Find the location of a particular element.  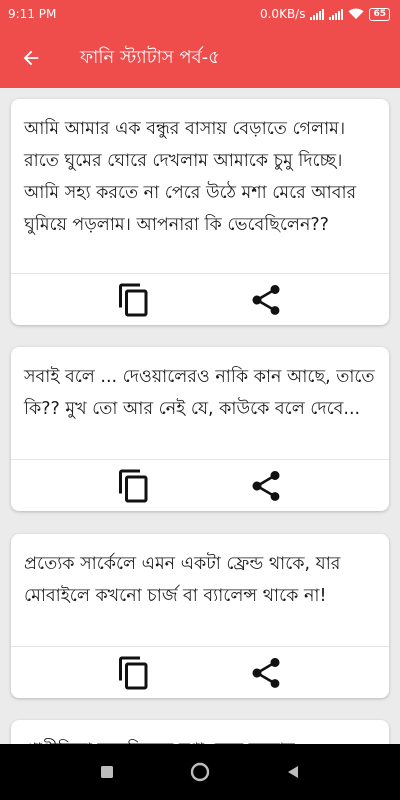

recents-button is located at coordinates (107, 772).